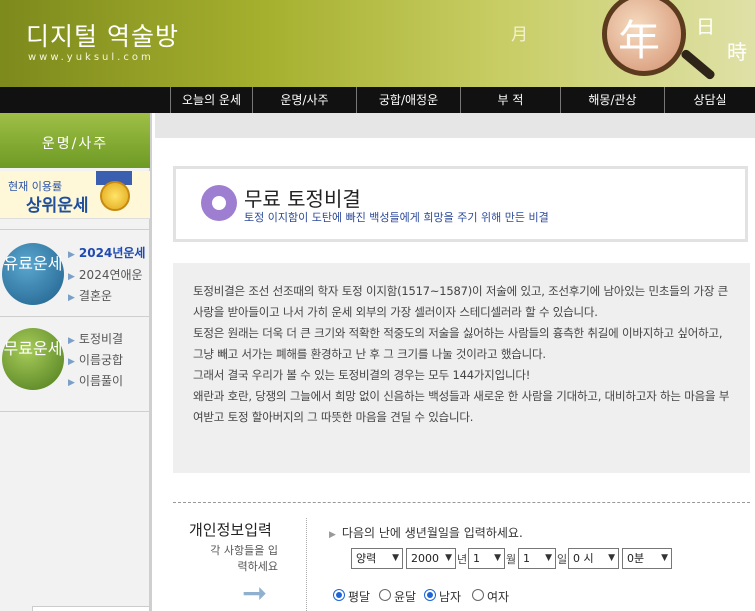 The image size is (755, 611). I want to click on birth-day-select: 1 ▼, so click(537, 558).